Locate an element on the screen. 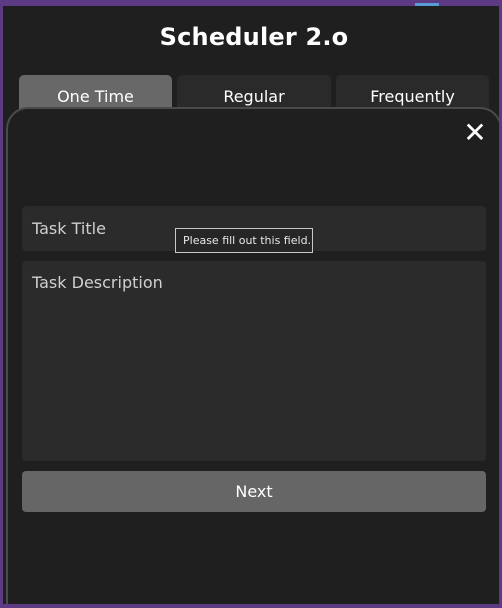 The height and width of the screenshot is (608, 502). close-icon: ✕ is located at coordinates (475, 133).